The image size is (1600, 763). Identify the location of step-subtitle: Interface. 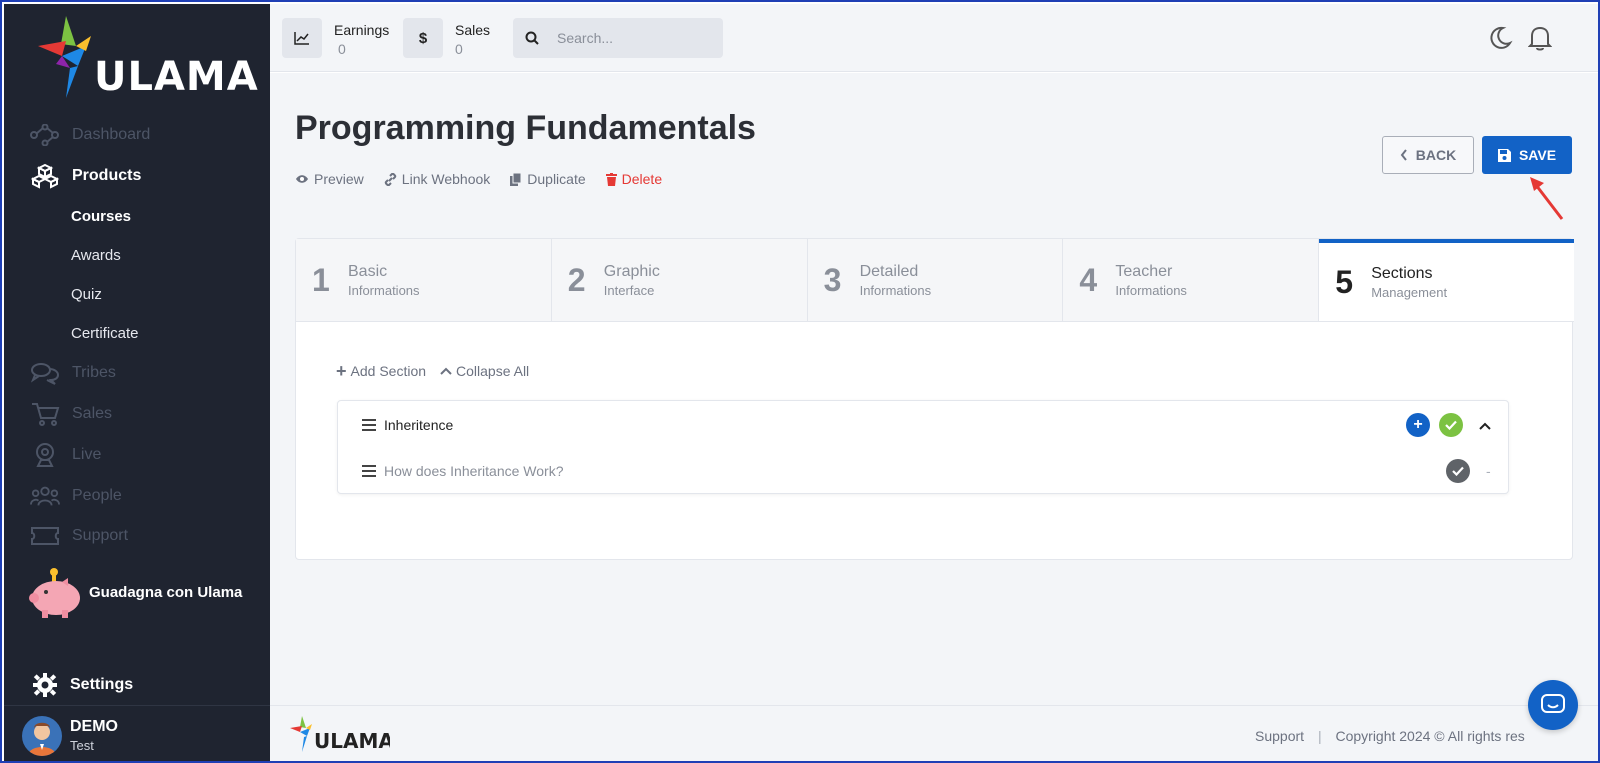
(629, 290).